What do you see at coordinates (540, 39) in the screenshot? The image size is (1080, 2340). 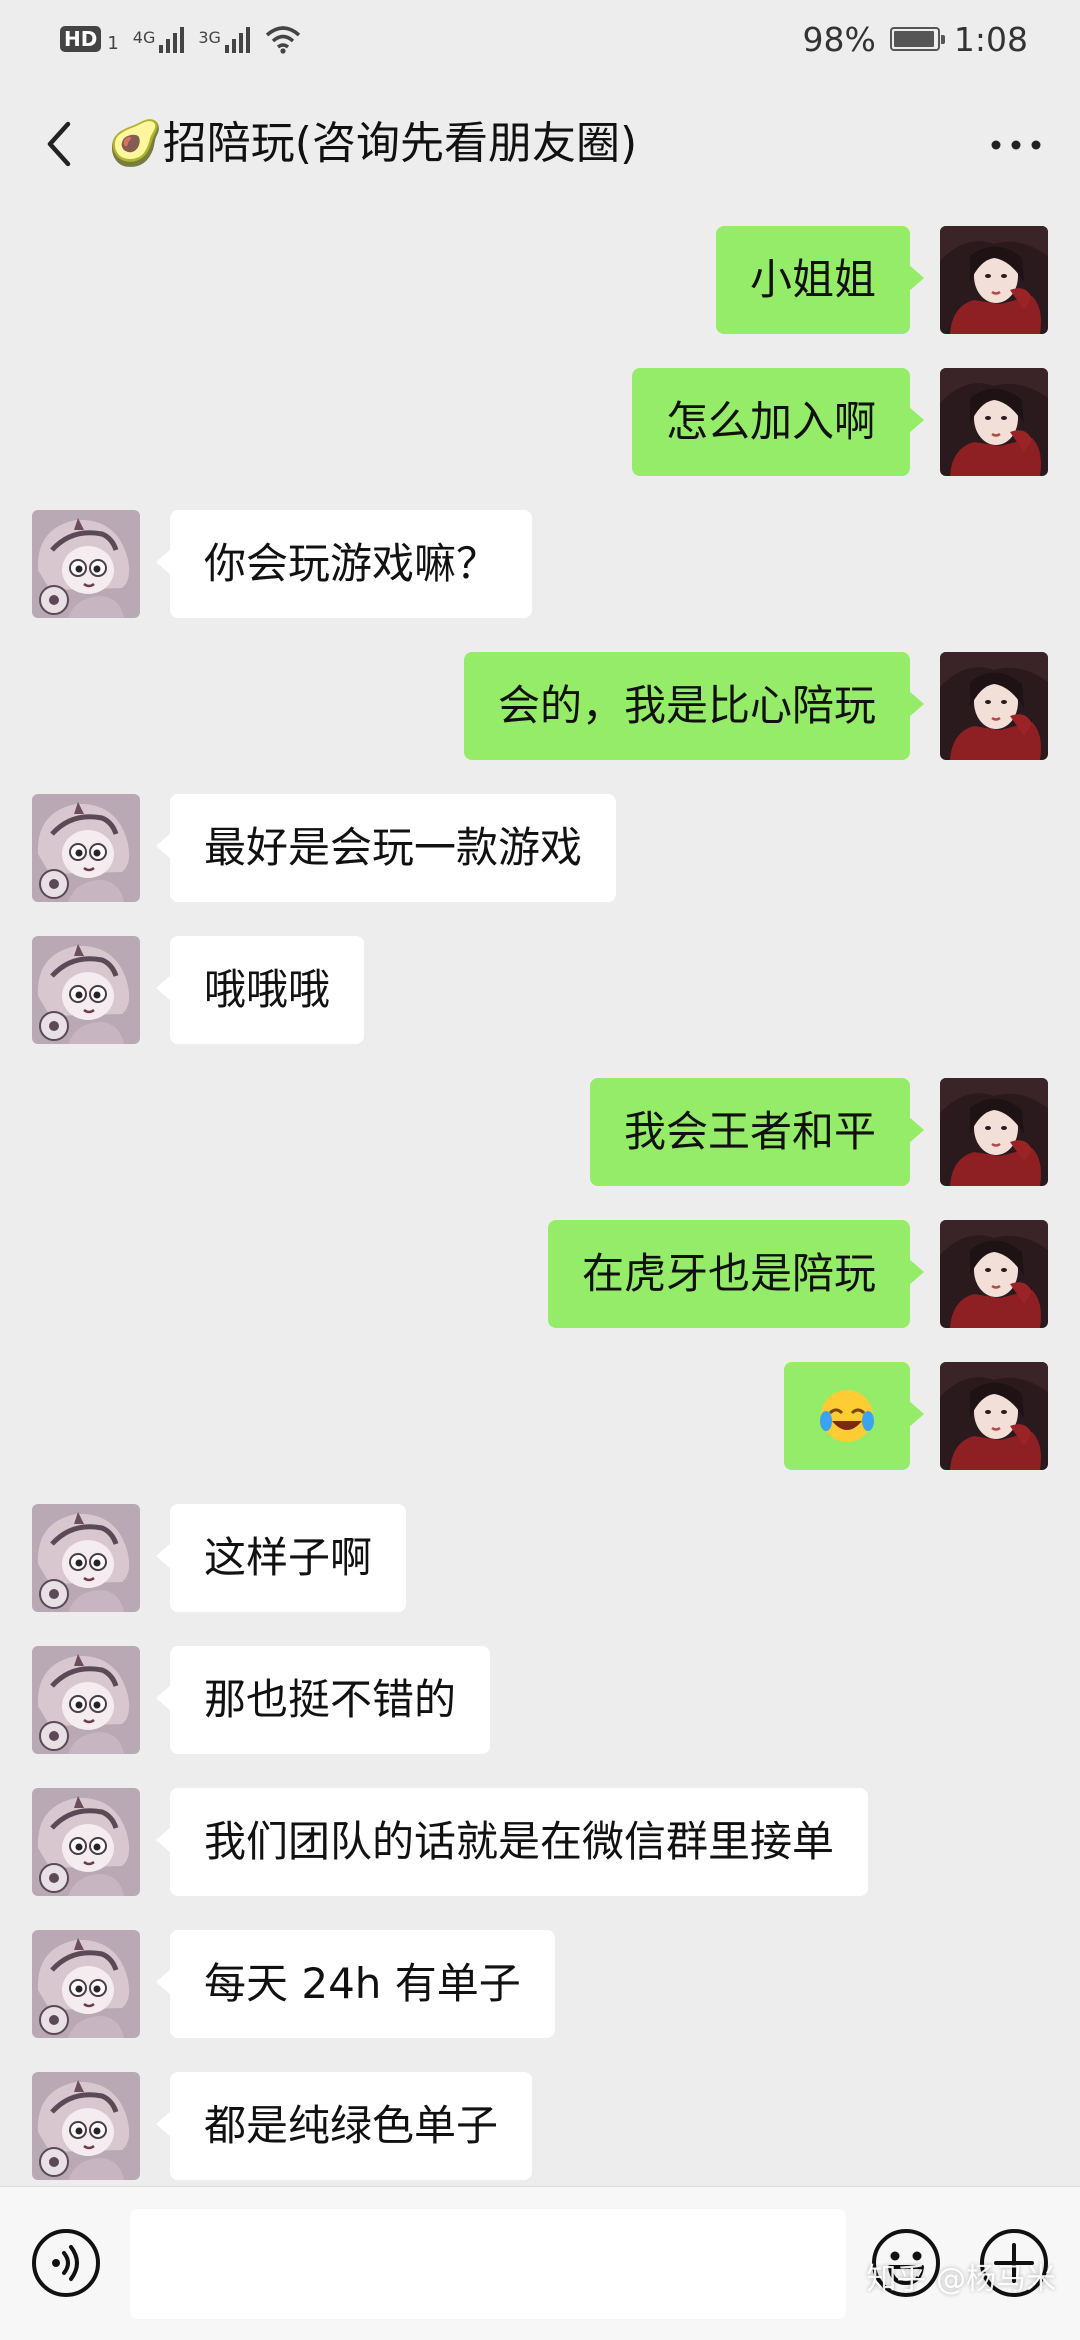 I see `status-bar: HD 1 4G 3G 98% 1:08` at bounding box center [540, 39].